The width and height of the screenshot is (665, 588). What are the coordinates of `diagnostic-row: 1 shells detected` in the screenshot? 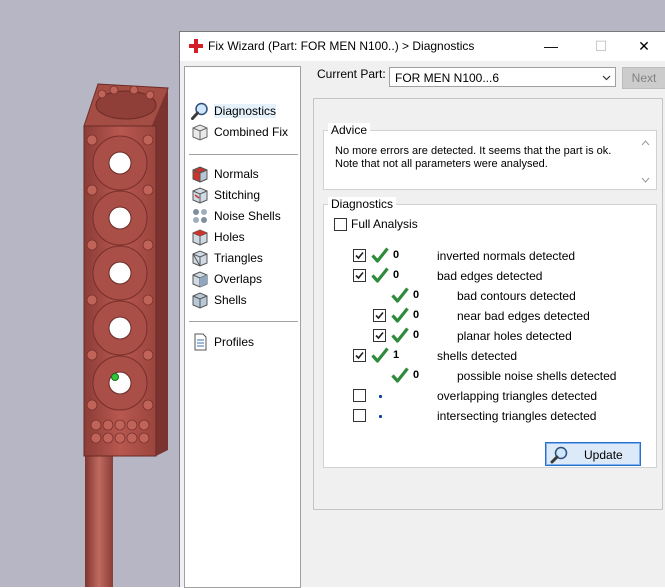 It's located at (489, 356).